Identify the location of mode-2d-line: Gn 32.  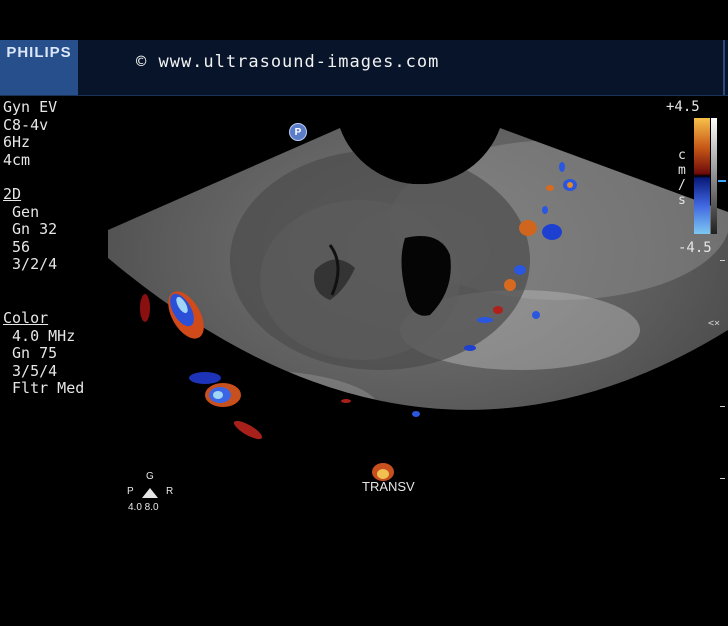
(30, 229).